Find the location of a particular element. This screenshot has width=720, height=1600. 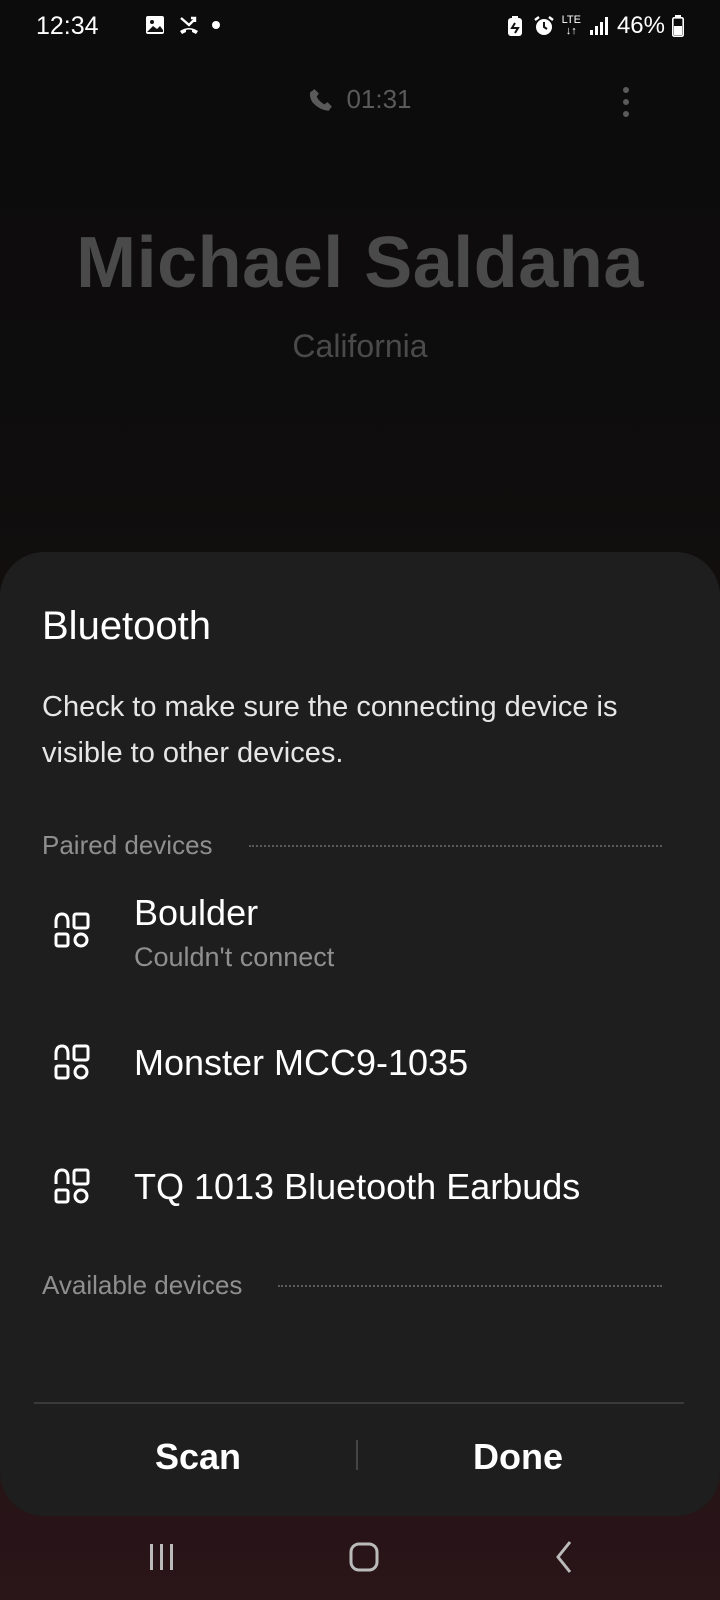

device-item-monster: Monster MCC9-1035 is located at coordinates (360, 1072).